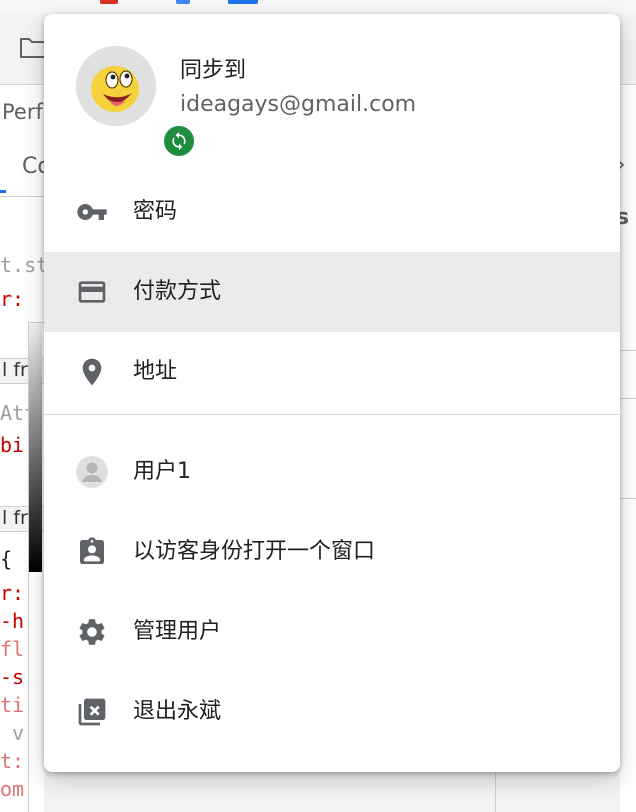  Describe the element at coordinates (92, 212) in the screenshot. I see `key-icon` at that location.